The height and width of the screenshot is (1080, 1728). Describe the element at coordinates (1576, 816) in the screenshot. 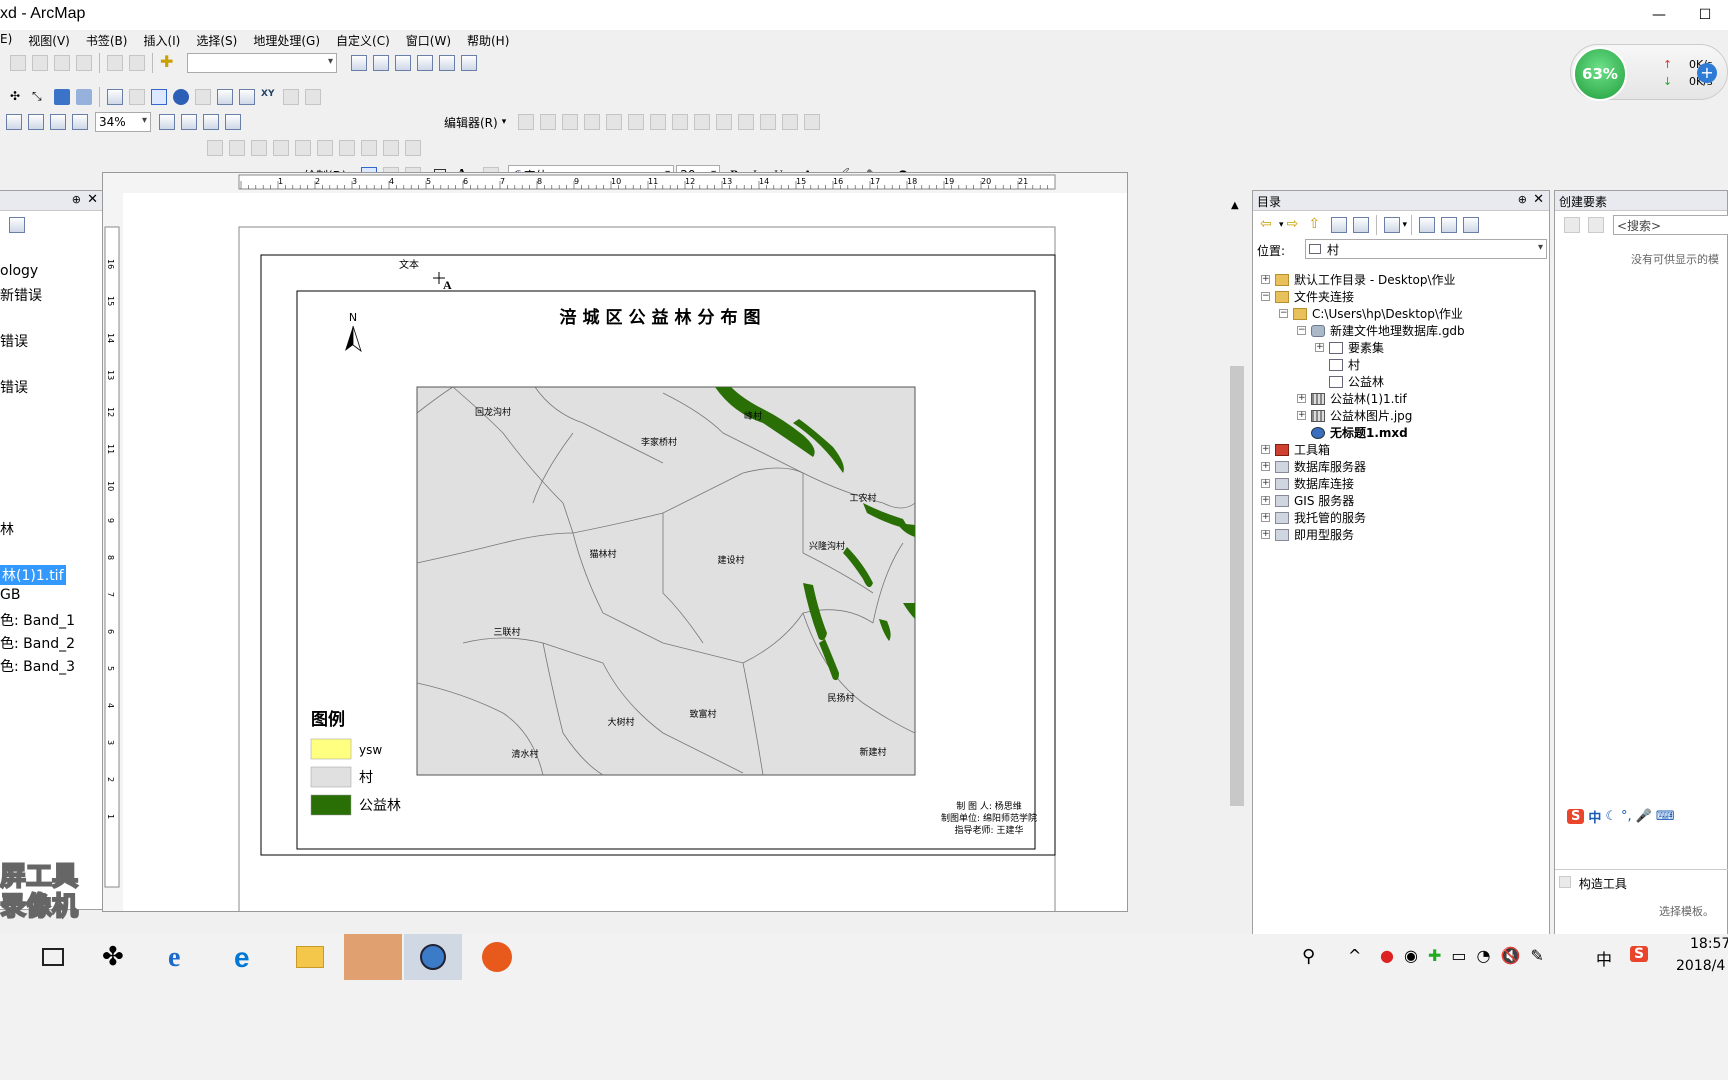

I see `sogou-icon: S` at that location.